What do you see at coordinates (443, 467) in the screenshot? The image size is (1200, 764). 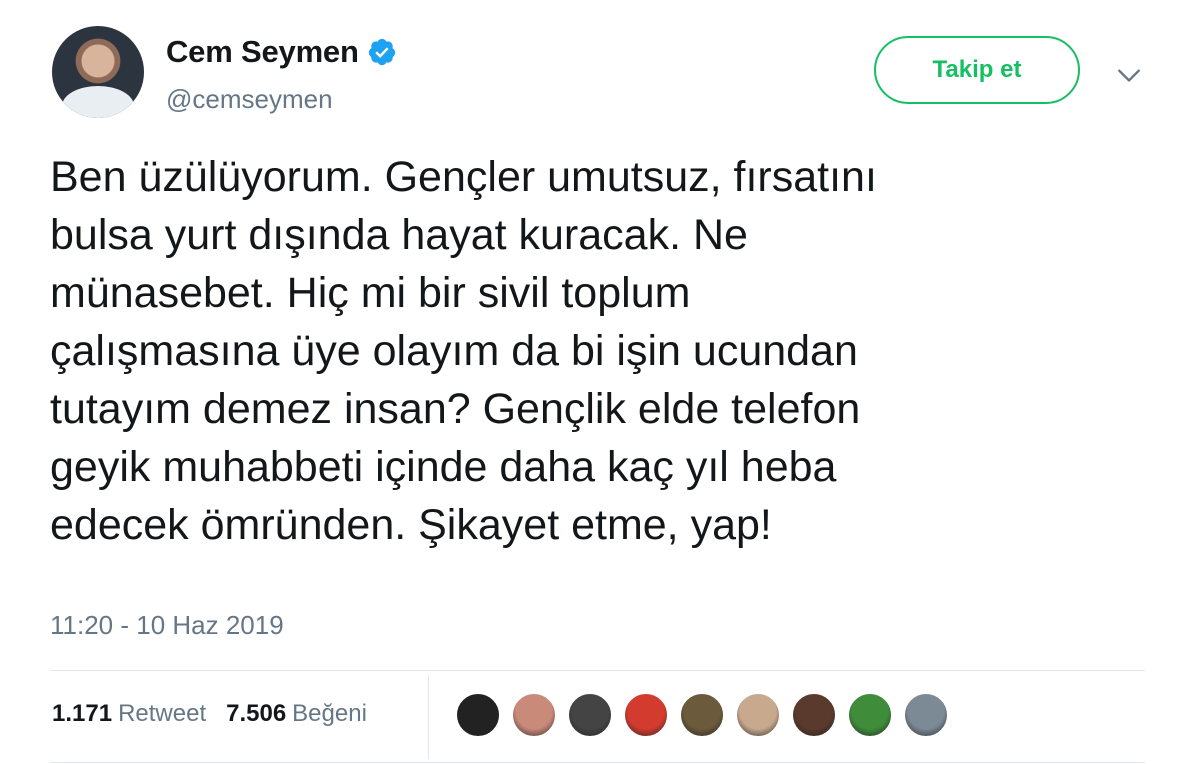 I see `tweet-text-line: geyik muhabbeti içinde daha kaç yıl heba` at bounding box center [443, 467].